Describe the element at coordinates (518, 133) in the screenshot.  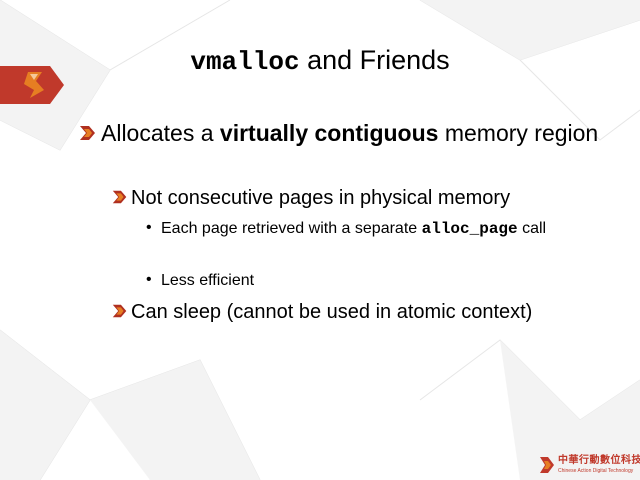
I see `bullet1-text-post: memory region` at that location.